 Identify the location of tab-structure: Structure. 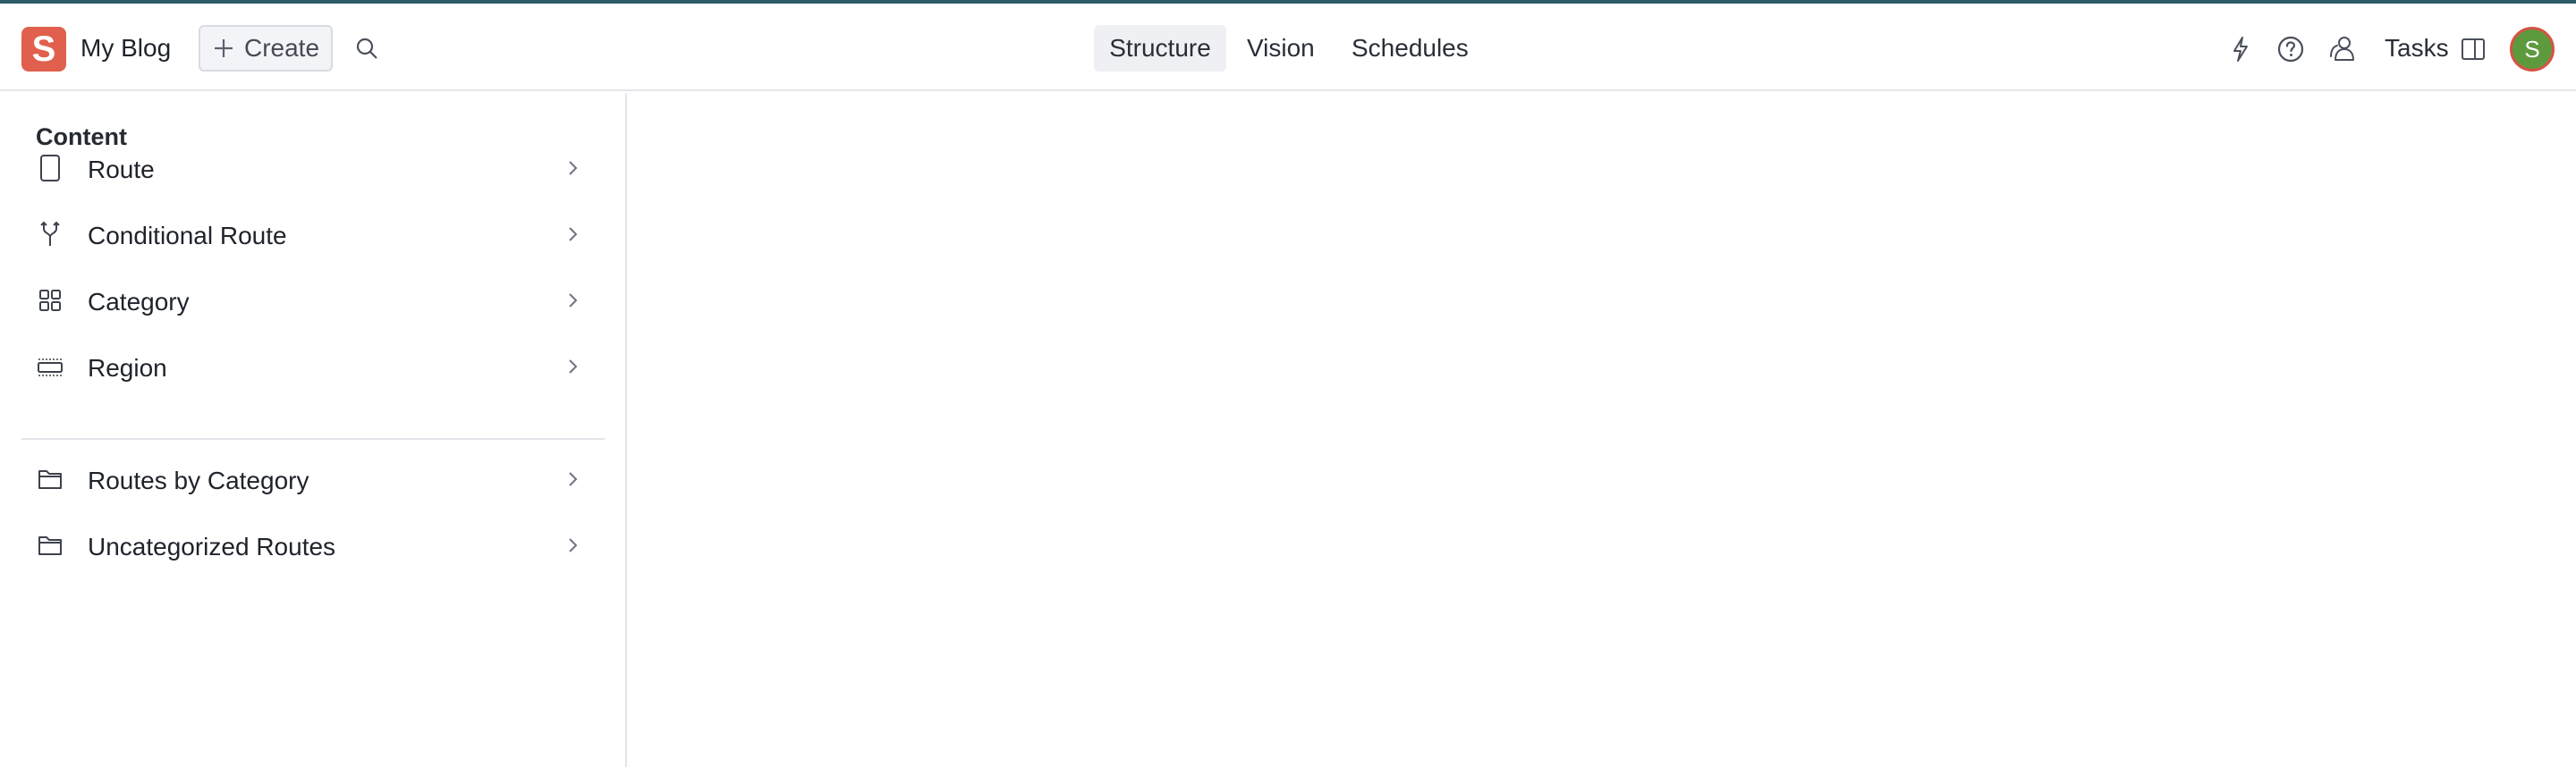
(1160, 48).